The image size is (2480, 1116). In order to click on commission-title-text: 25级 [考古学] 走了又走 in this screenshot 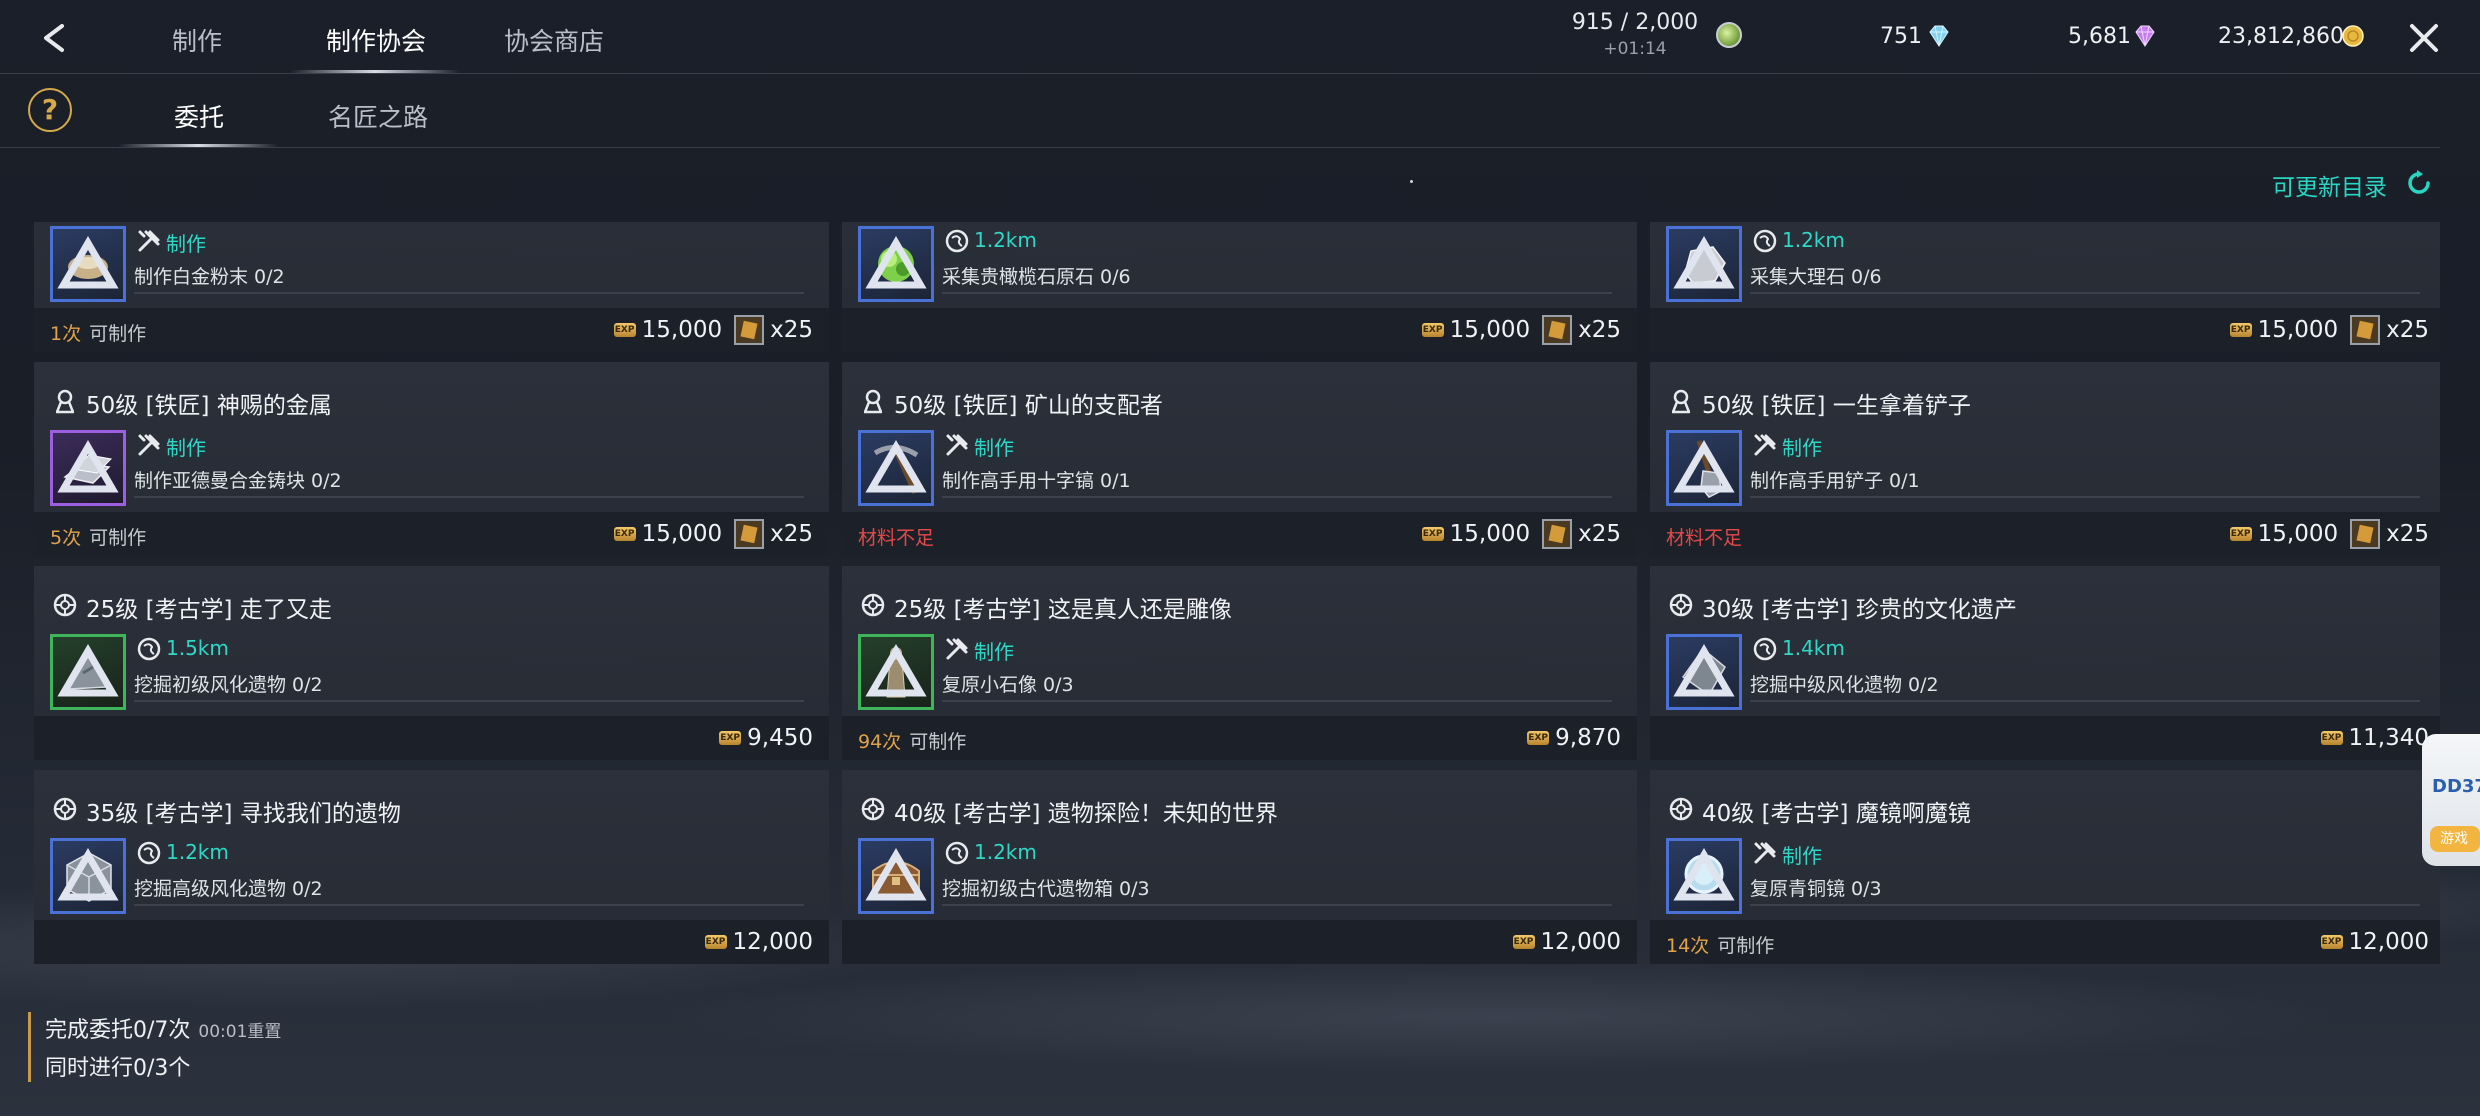, I will do `click(209, 610)`.